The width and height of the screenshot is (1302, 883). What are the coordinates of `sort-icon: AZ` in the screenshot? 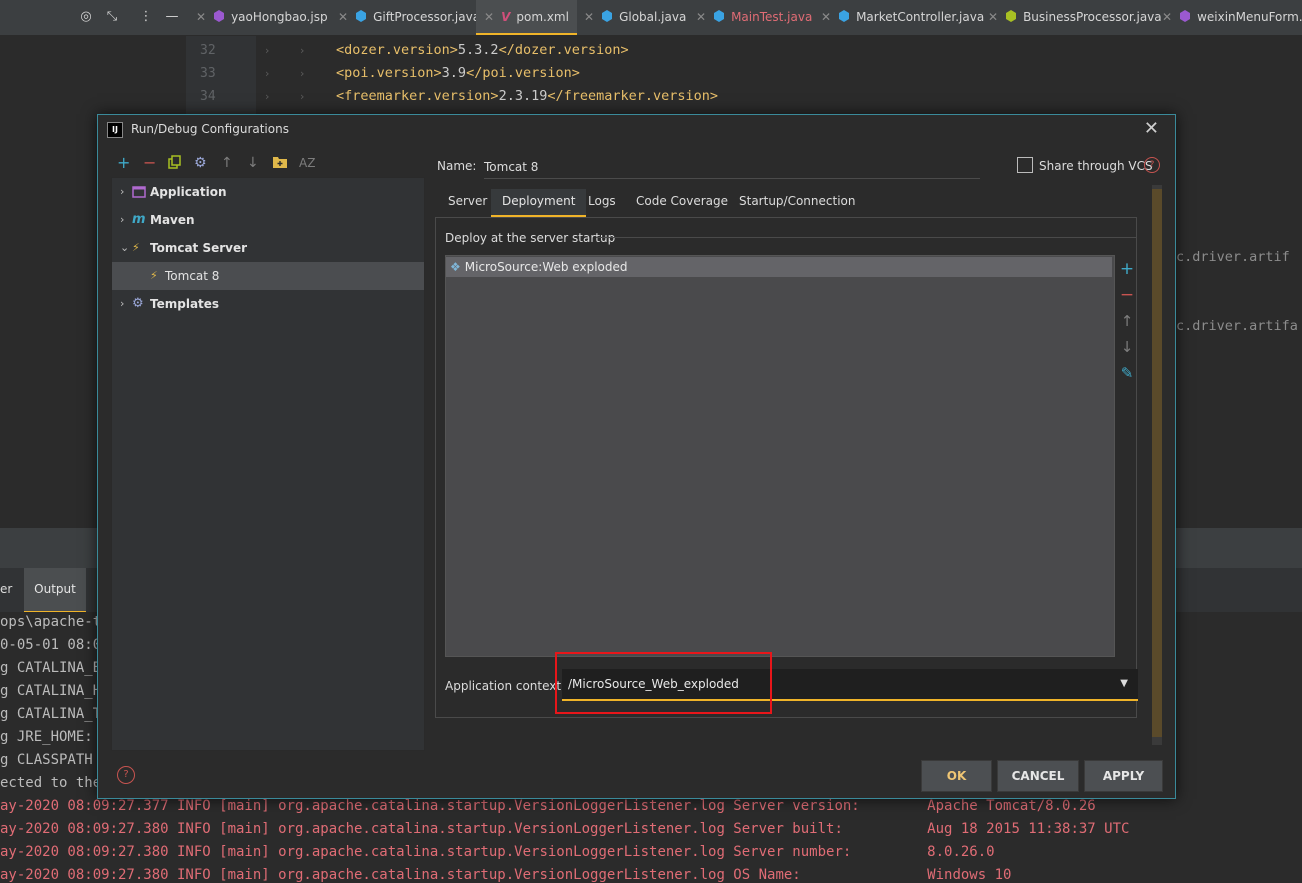 It's located at (307, 163).